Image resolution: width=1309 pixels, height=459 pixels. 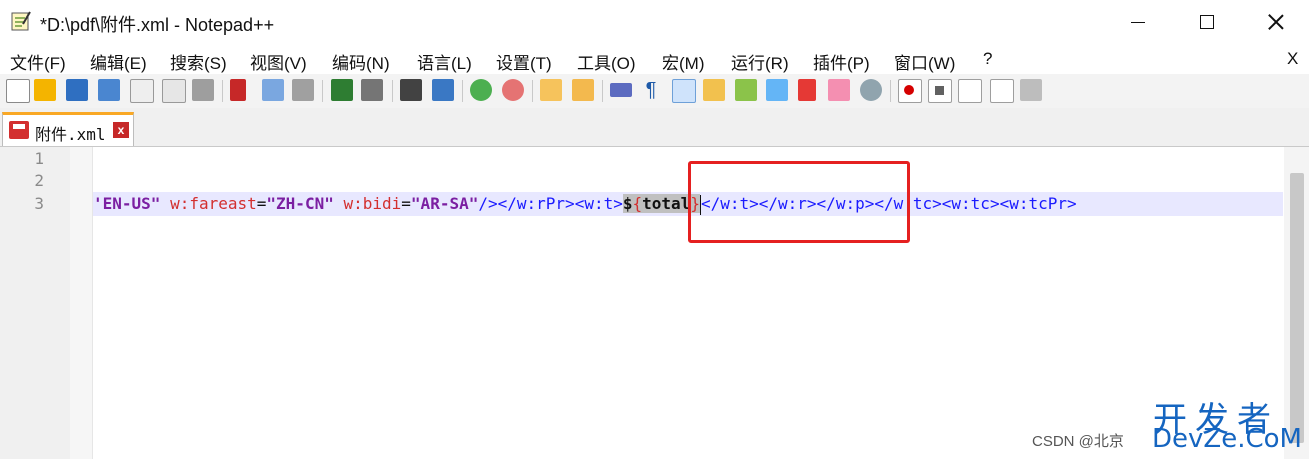 What do you see at coordinates (654, 127) in the screenshot?
I see `tab-bar: 附件.xml x` at bounding box center [654, 127].